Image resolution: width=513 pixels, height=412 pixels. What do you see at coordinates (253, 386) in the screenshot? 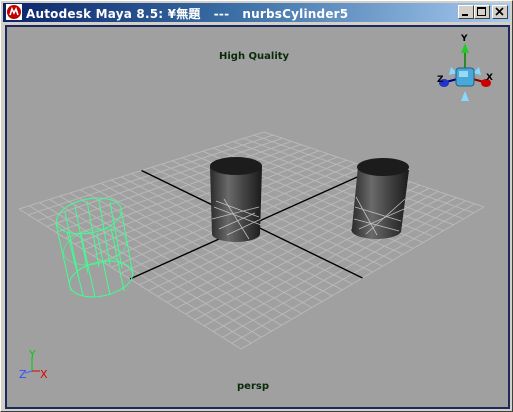
I see `camera-name-label: persp` at bounding box center [253, 386].